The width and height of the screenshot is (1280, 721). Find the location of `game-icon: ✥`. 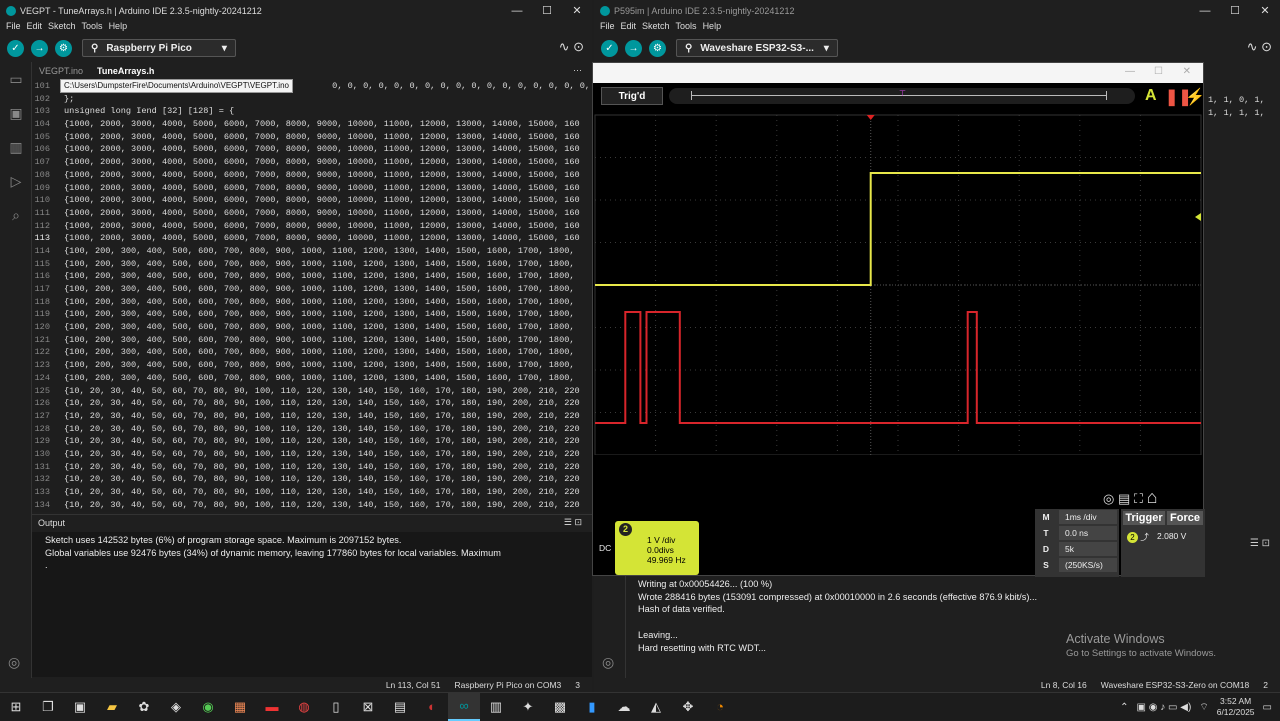

game-icon: ✥ is located at coordinates (688, 707).